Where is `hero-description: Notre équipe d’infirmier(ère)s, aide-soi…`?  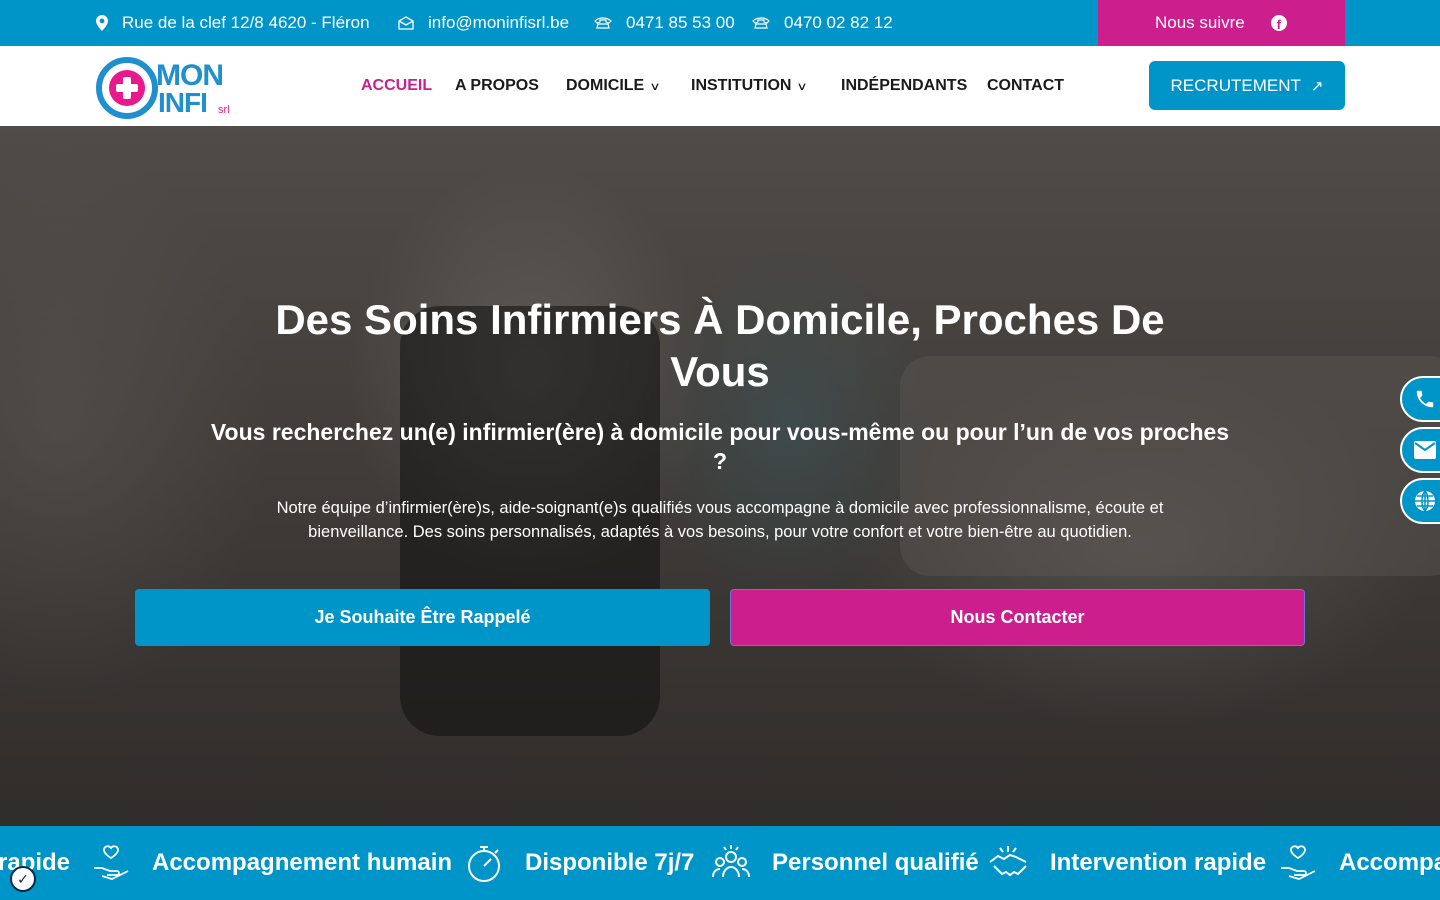
hero-description: Notre équipe d’infirmier(ère)s, aide-soi… is located at coordinates (720, 520).